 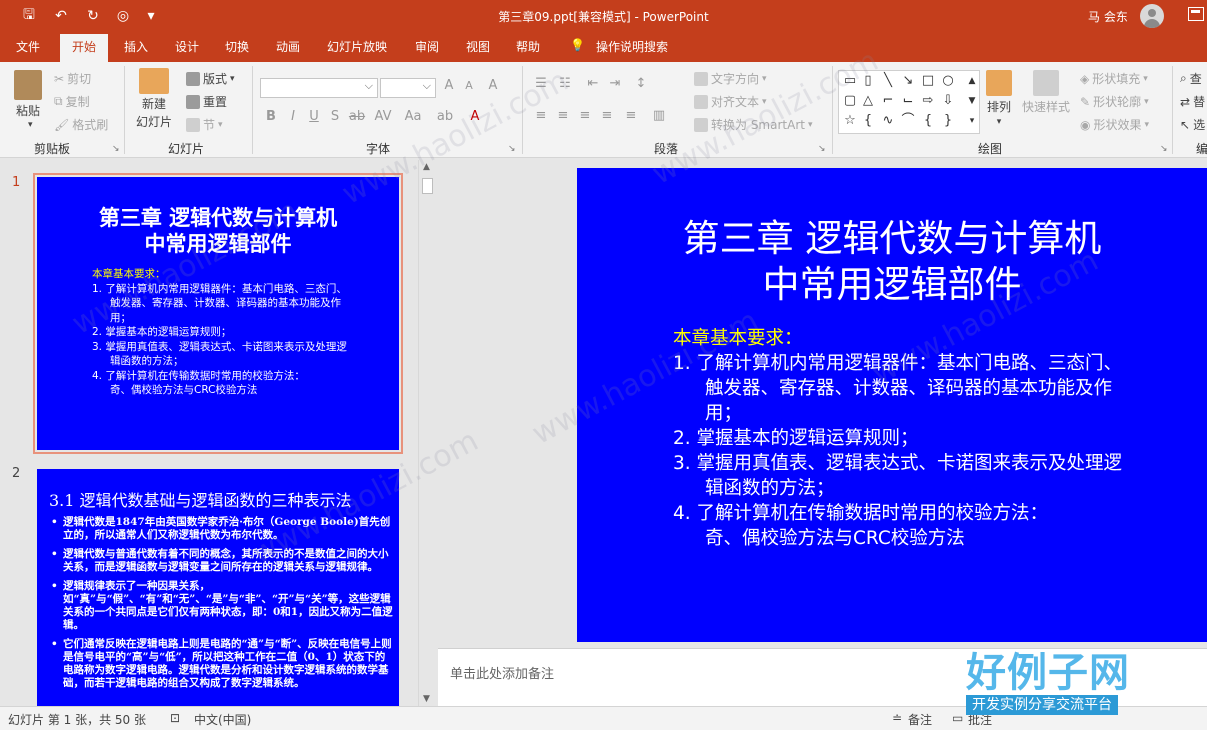 I want to click on justify-icon: ≡, so click(x=607, y=115).